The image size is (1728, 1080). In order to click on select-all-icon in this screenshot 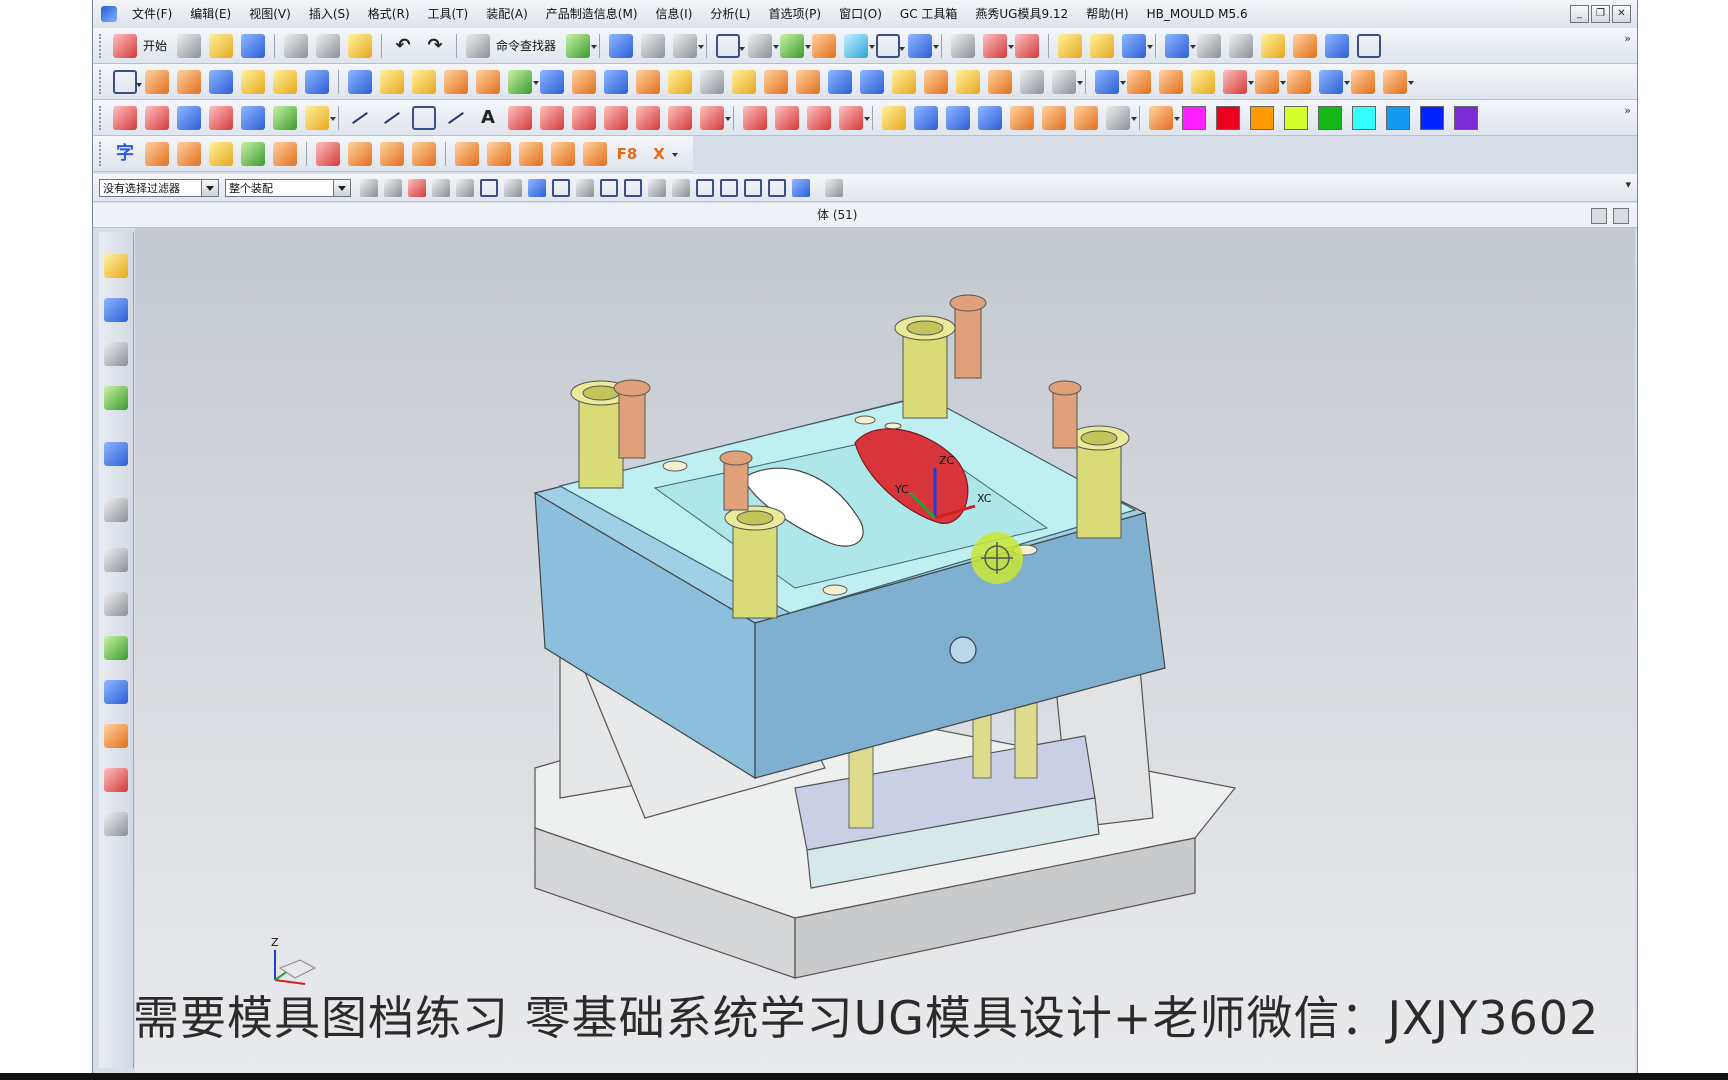, I will do `click(465, 187)`.